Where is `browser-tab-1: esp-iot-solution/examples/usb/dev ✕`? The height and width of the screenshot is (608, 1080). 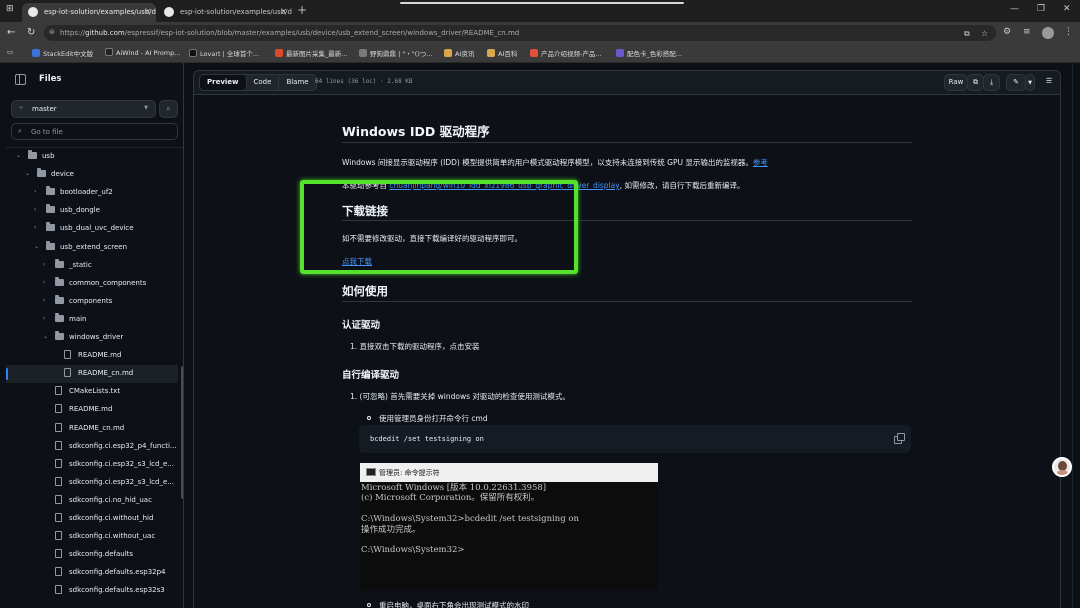
browser-tab-1: esp-iot-solution/examples/usb/dev ✕ is located at coordinates (89, 12).